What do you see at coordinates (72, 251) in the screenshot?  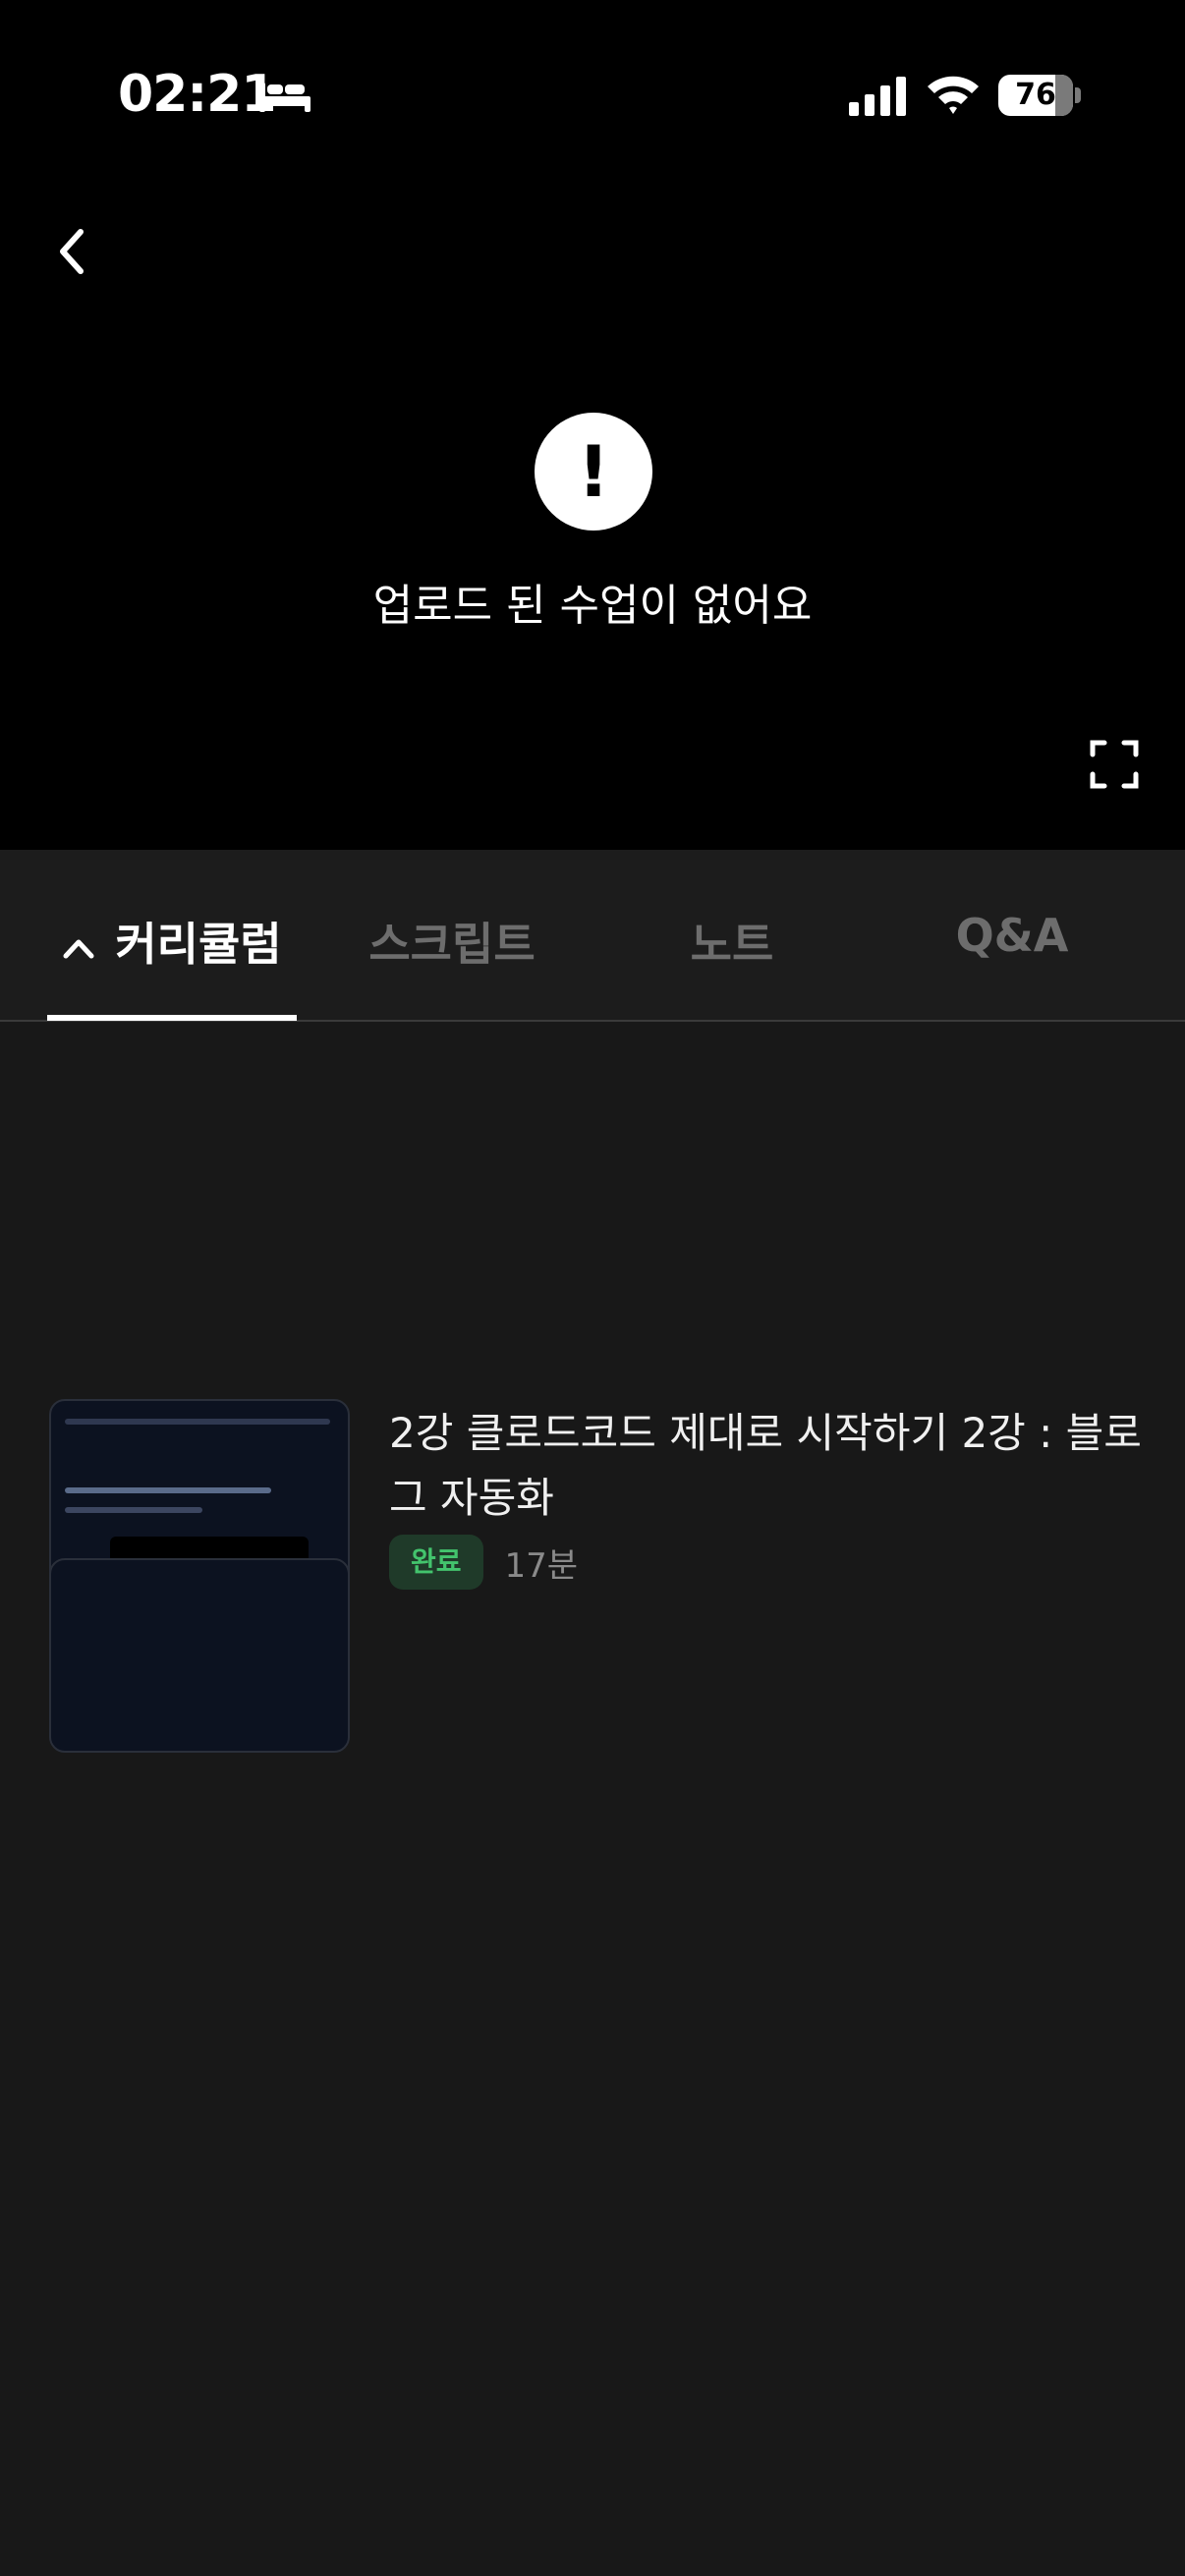 I see `back-button` at bounding box center [72, 251].